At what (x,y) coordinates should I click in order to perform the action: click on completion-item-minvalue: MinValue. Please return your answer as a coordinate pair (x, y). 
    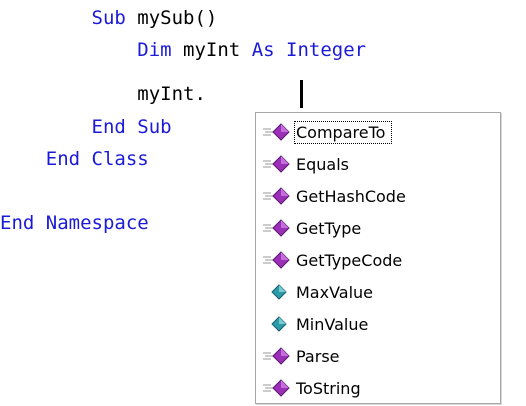
    Looking at the image, I should click on (378, 324).